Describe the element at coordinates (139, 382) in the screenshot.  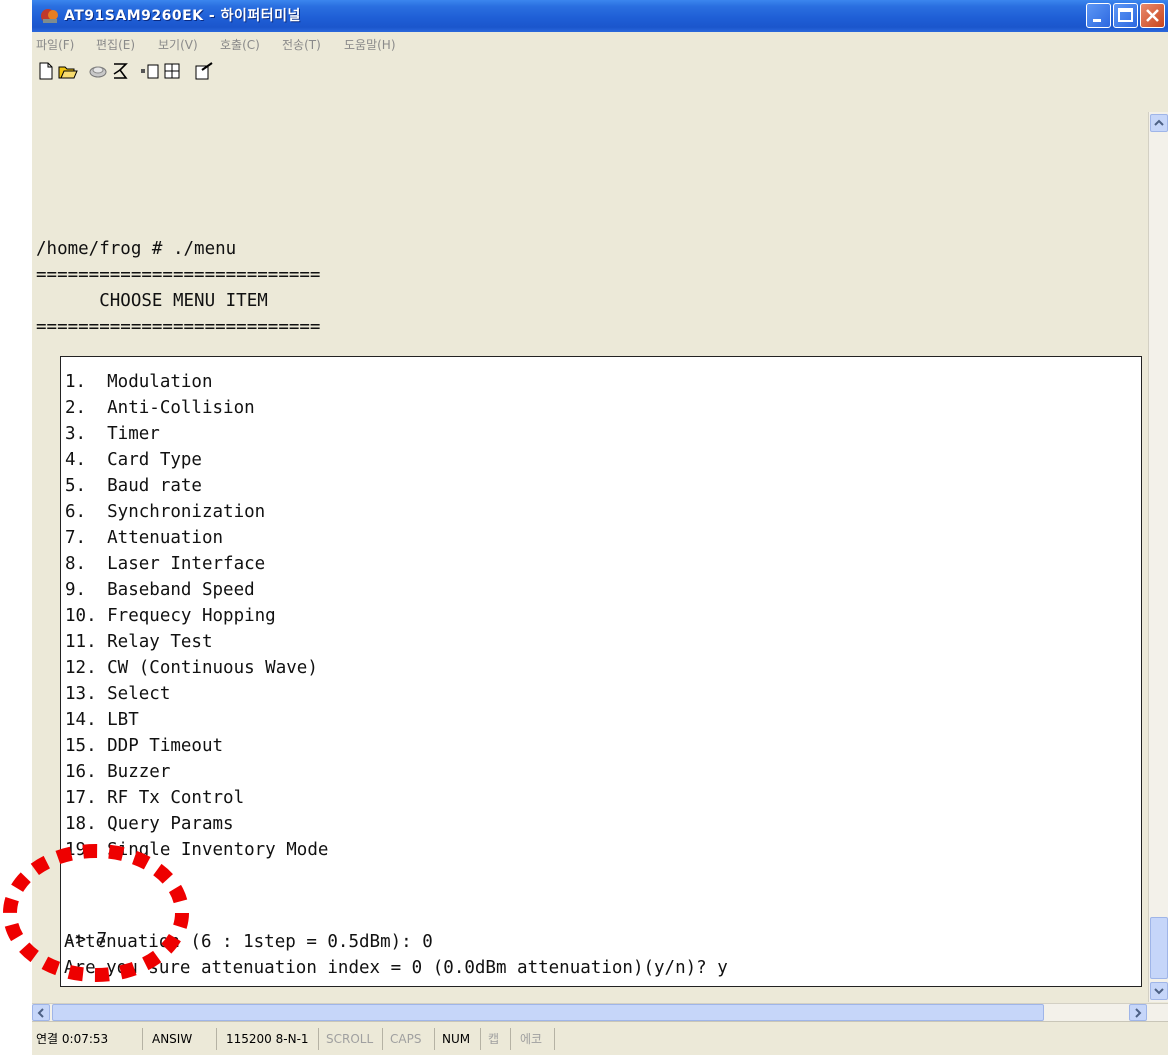
I see `menu-item-line: 1. Modulation` at that location.